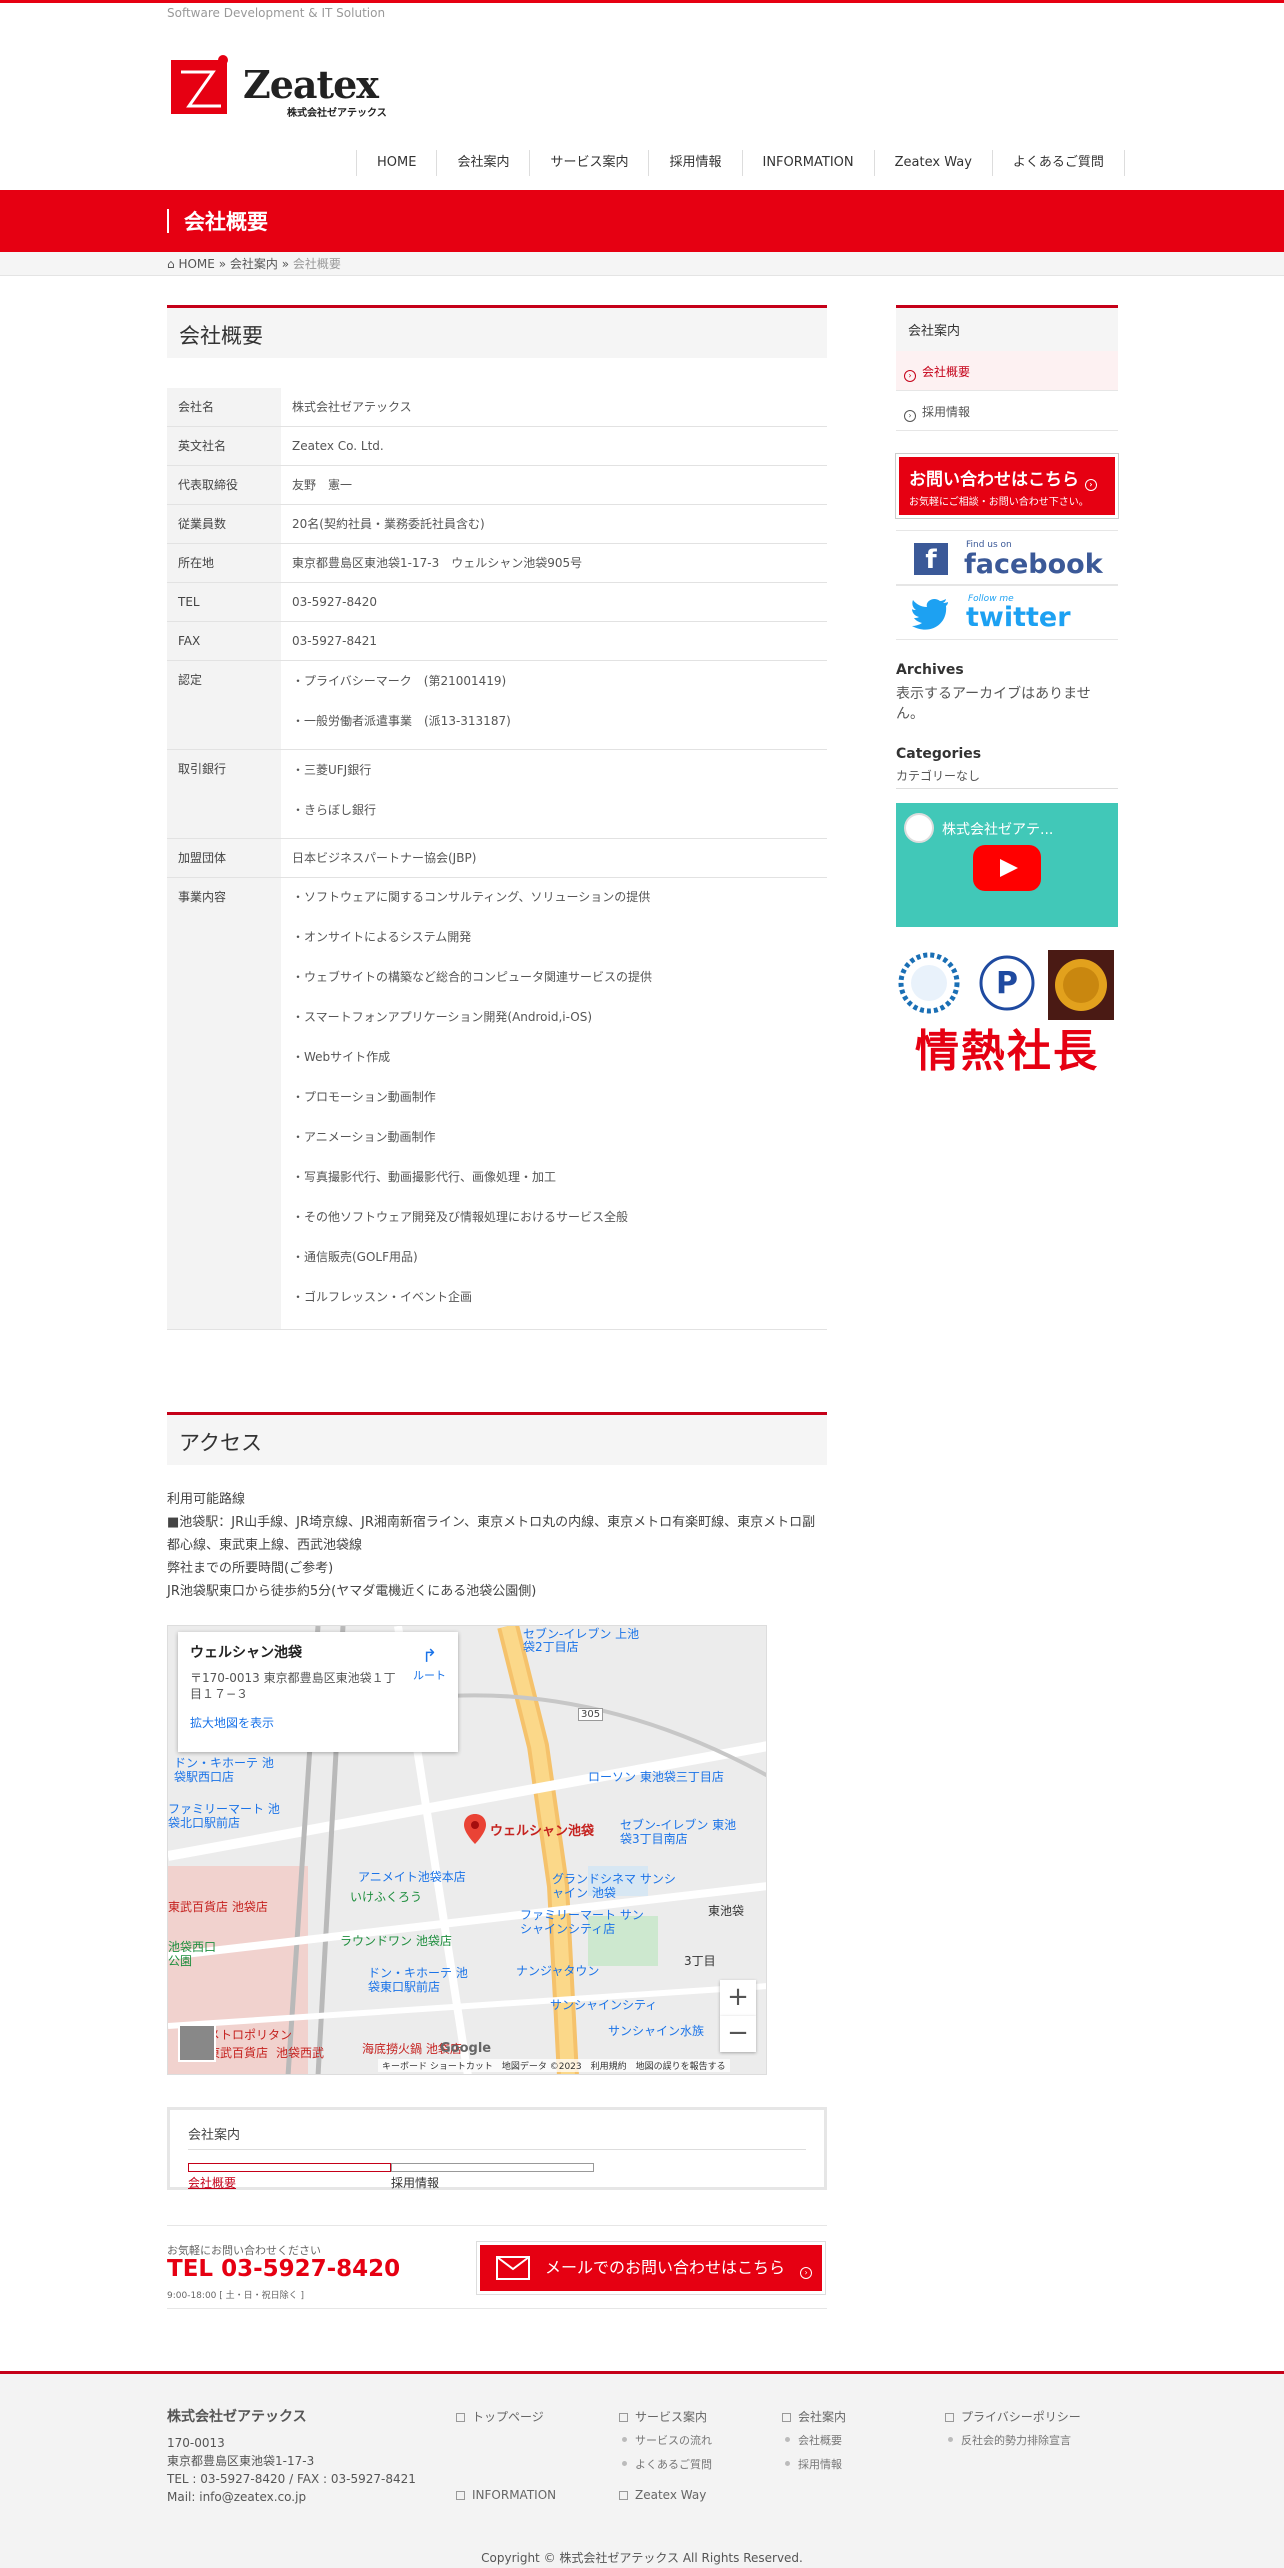 This screenshot has height=2568, width=1284. I want to click on row-value: 03-5927-8420, so click(554, 602).